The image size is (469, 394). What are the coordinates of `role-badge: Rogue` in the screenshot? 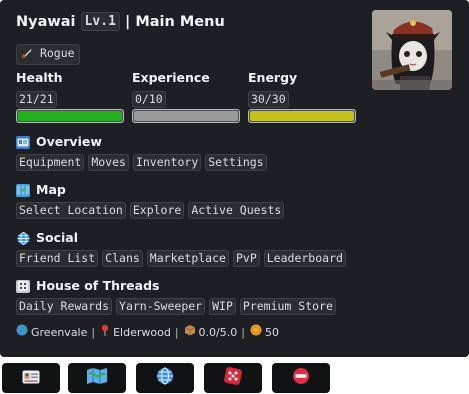 It's located at (48, 53).